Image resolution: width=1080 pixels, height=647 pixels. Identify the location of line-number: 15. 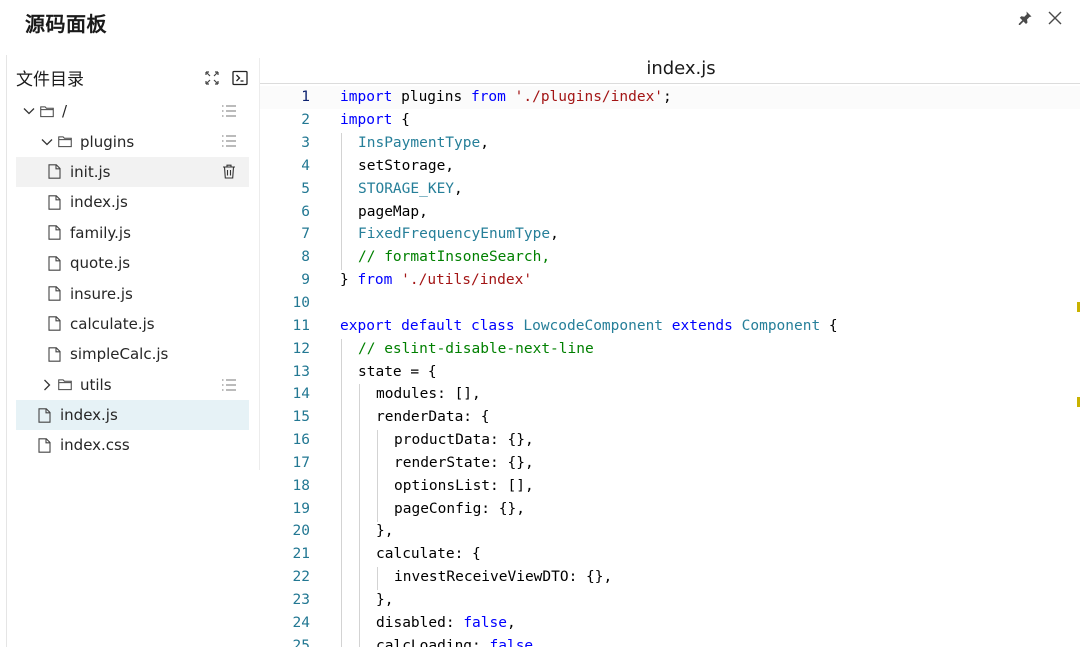
(301, 417).